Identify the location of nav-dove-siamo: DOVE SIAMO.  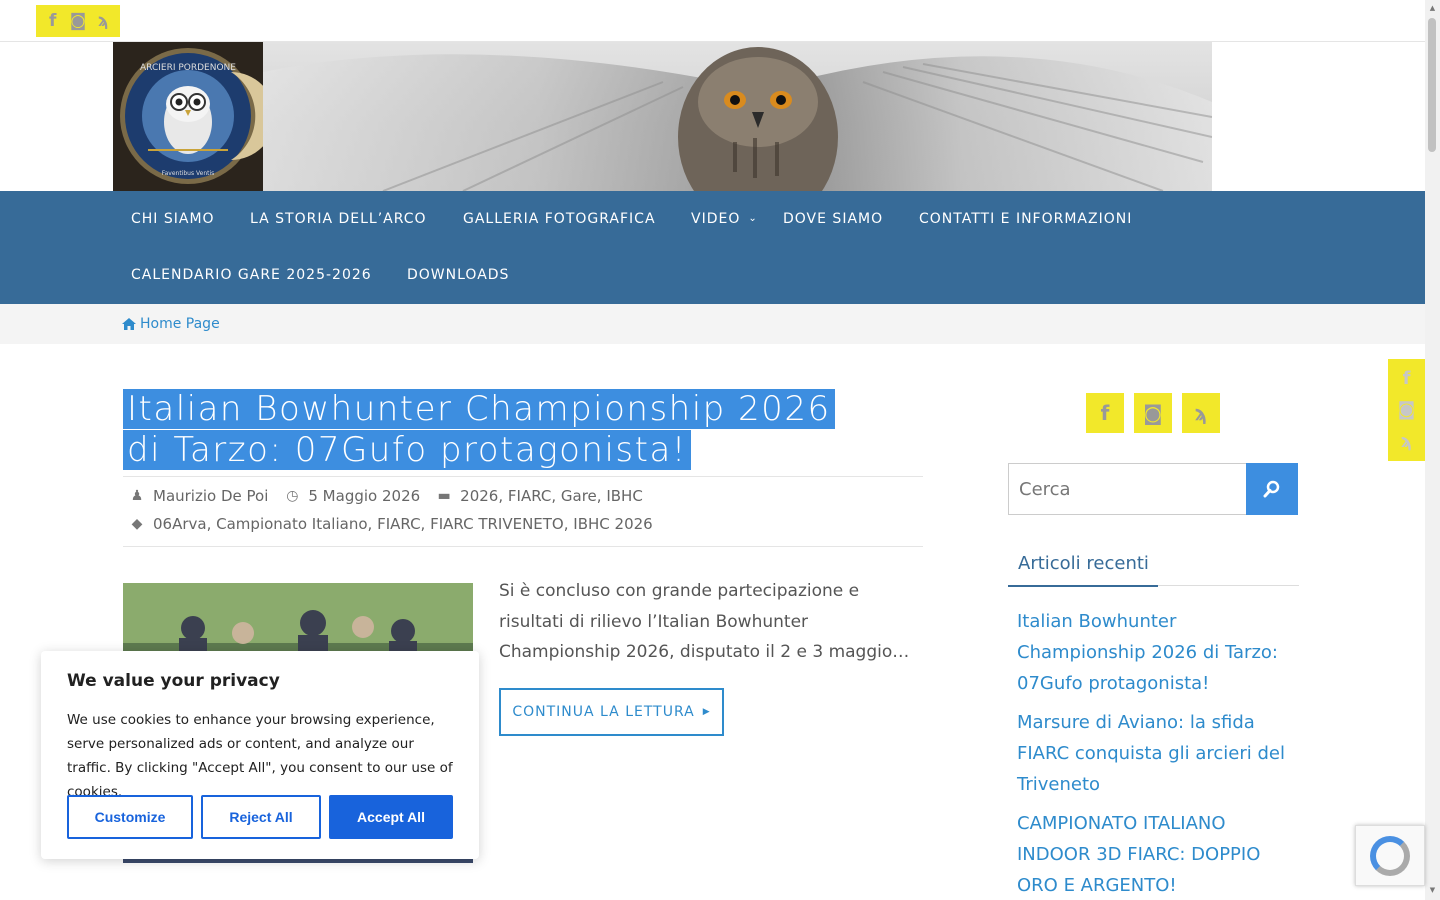
(833, 219).